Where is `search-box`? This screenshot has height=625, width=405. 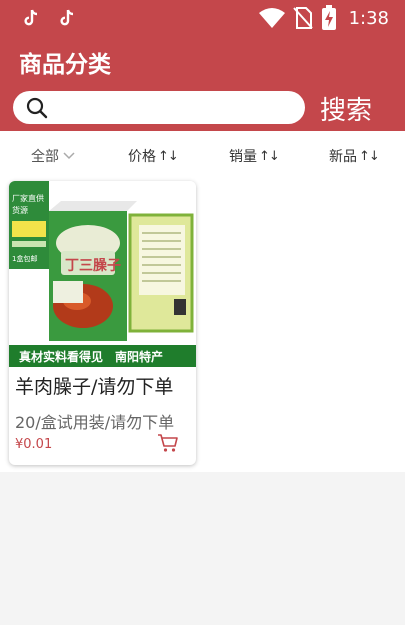 search-box is located at coordinates (159, 107).